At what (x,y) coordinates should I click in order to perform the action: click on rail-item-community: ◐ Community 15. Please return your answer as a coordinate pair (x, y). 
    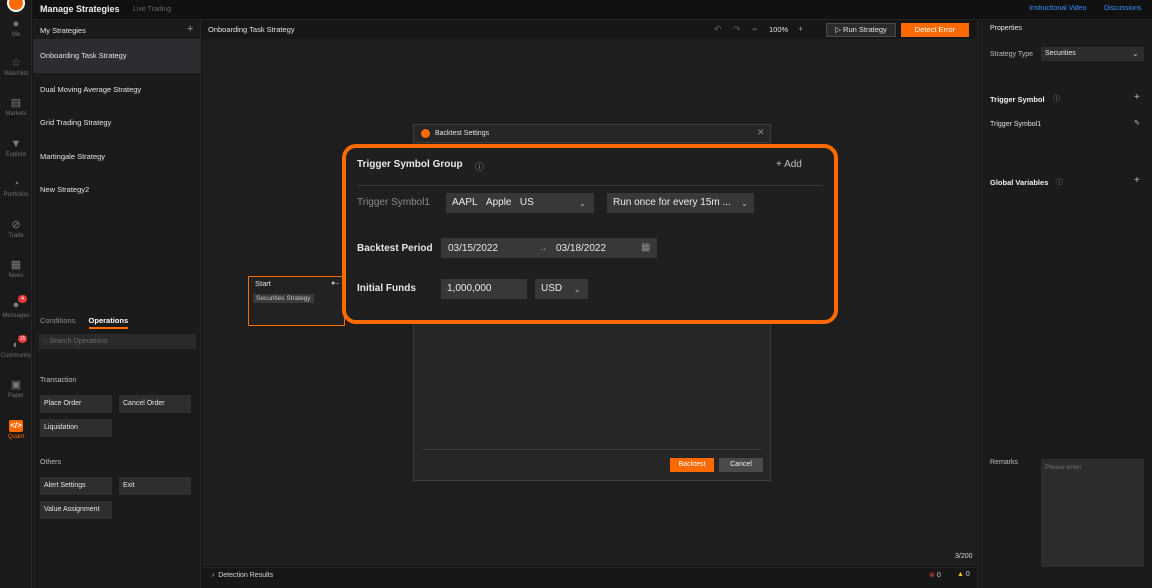
    Looking at the image, I should click on (16, 347).